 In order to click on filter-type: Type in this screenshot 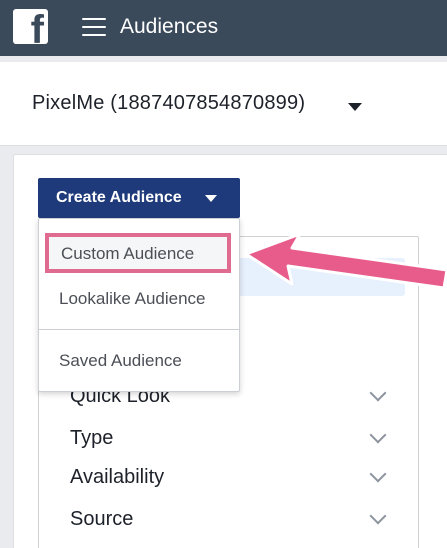, I will do `click(235, 440)`.